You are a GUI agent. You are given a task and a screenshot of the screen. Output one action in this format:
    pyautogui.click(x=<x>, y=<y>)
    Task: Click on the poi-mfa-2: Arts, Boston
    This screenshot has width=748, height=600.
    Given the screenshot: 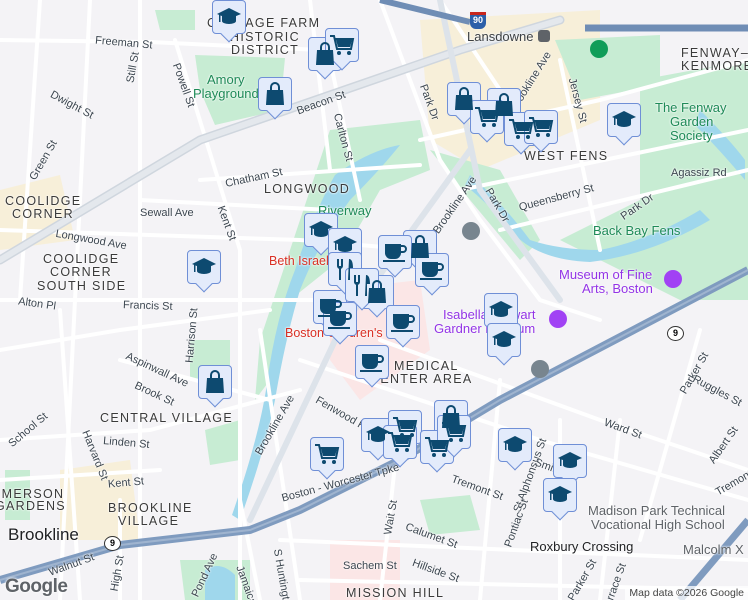 What is the action you would take?
    pyautogui.click(x=617, y=288)
    